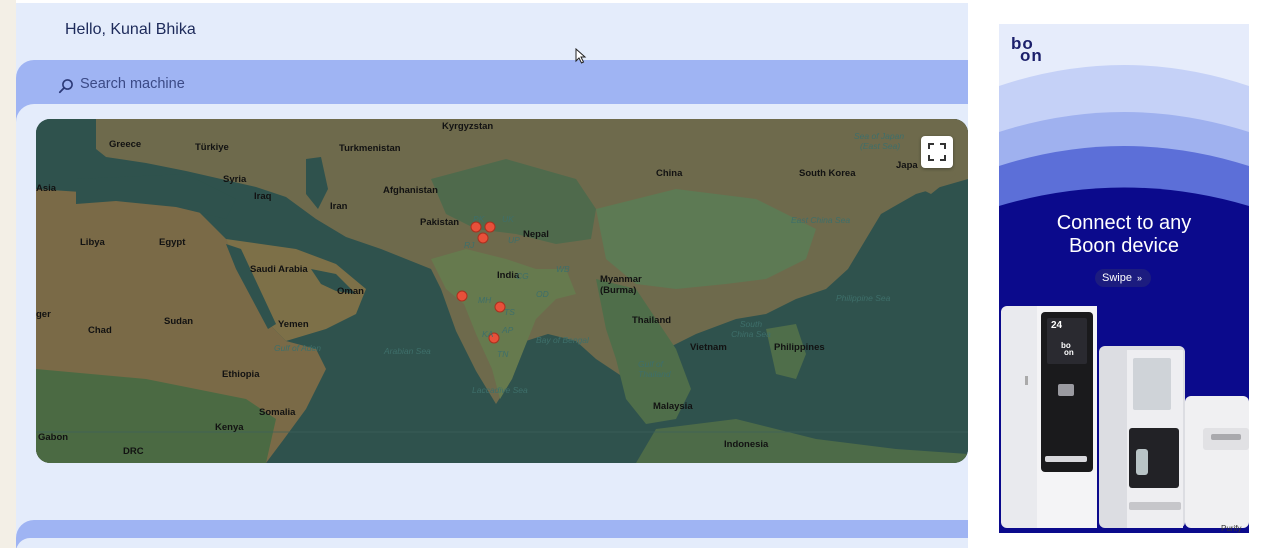 Image resolution: width=1280 pixels, height=548 pixels. Describe the element at coordinates (100, 330) in the screenshot. I see `map-label-chad: Chad` at that location.